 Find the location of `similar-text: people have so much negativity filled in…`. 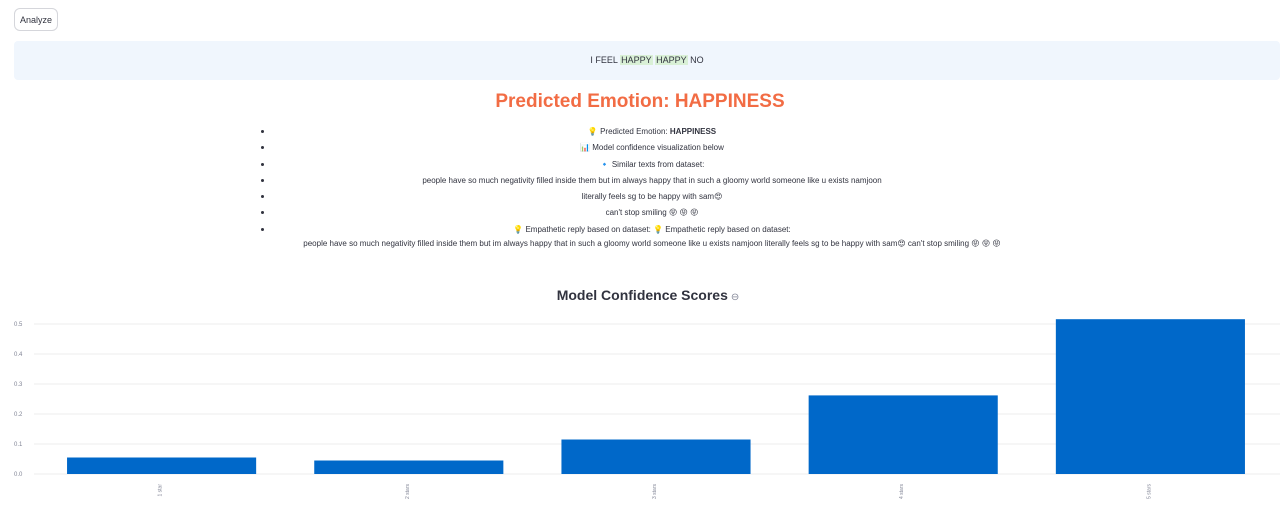

similar-text: people have so much negativity filled in… is located at coordinates (652, 180).